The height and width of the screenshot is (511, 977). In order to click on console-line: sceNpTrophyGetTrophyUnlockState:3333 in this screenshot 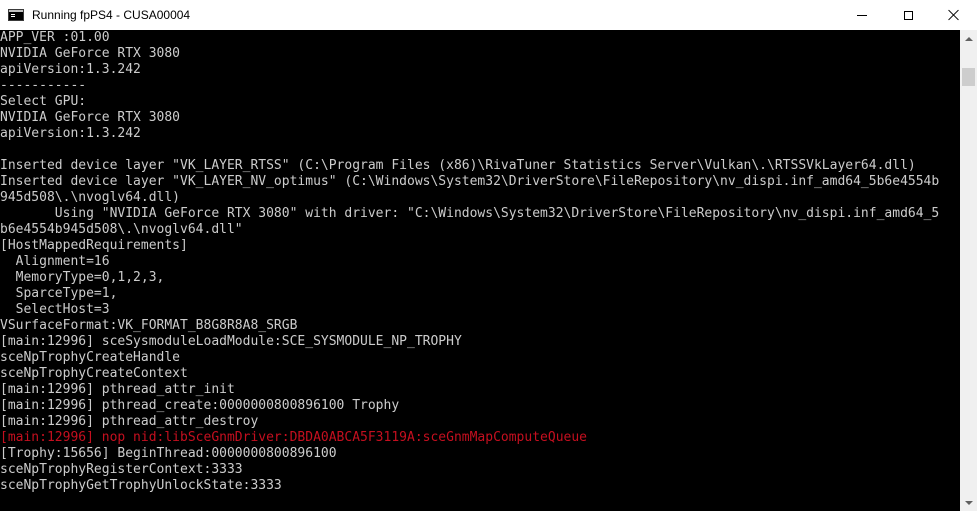, I will do `click(141, 485)`.